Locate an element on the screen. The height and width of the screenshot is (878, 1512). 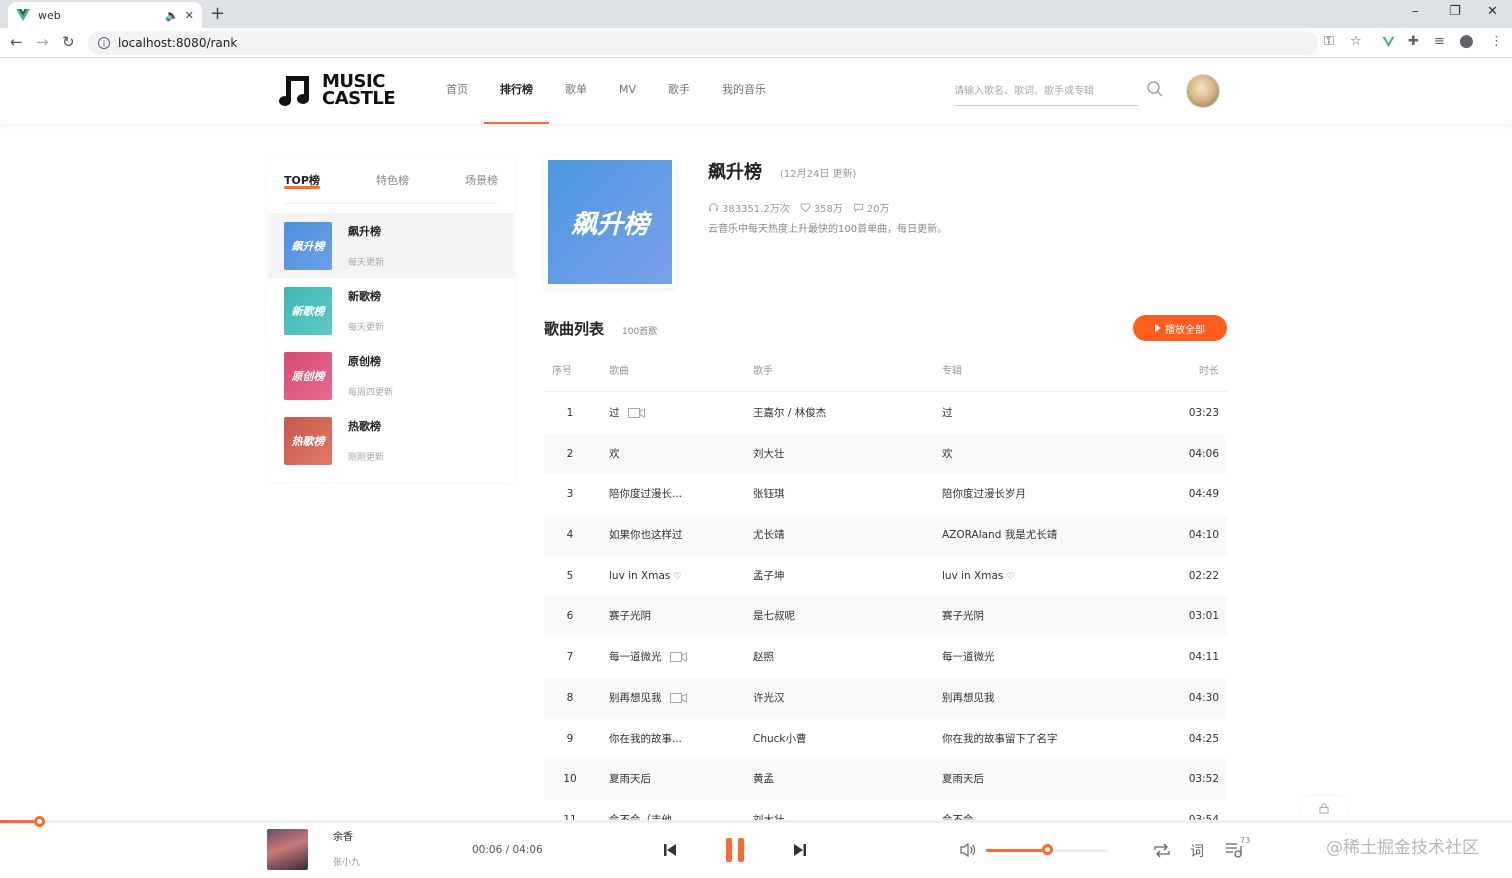
table-row: 11 会不会（吉他... 刘大壮 会不会 03:54 is located at coordinates (885, 810).